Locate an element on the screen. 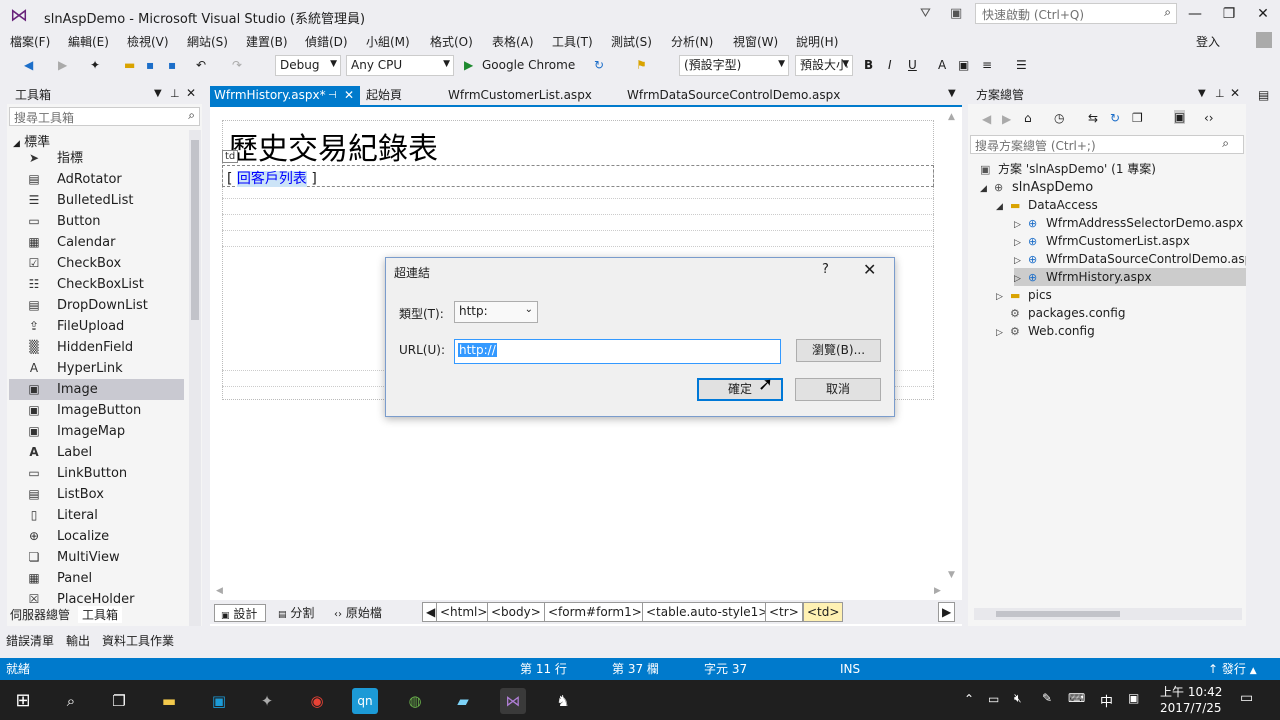 The image size is (1280, 720). design-view-tab: ▣ 設計 is located at coordinates (240, 613).